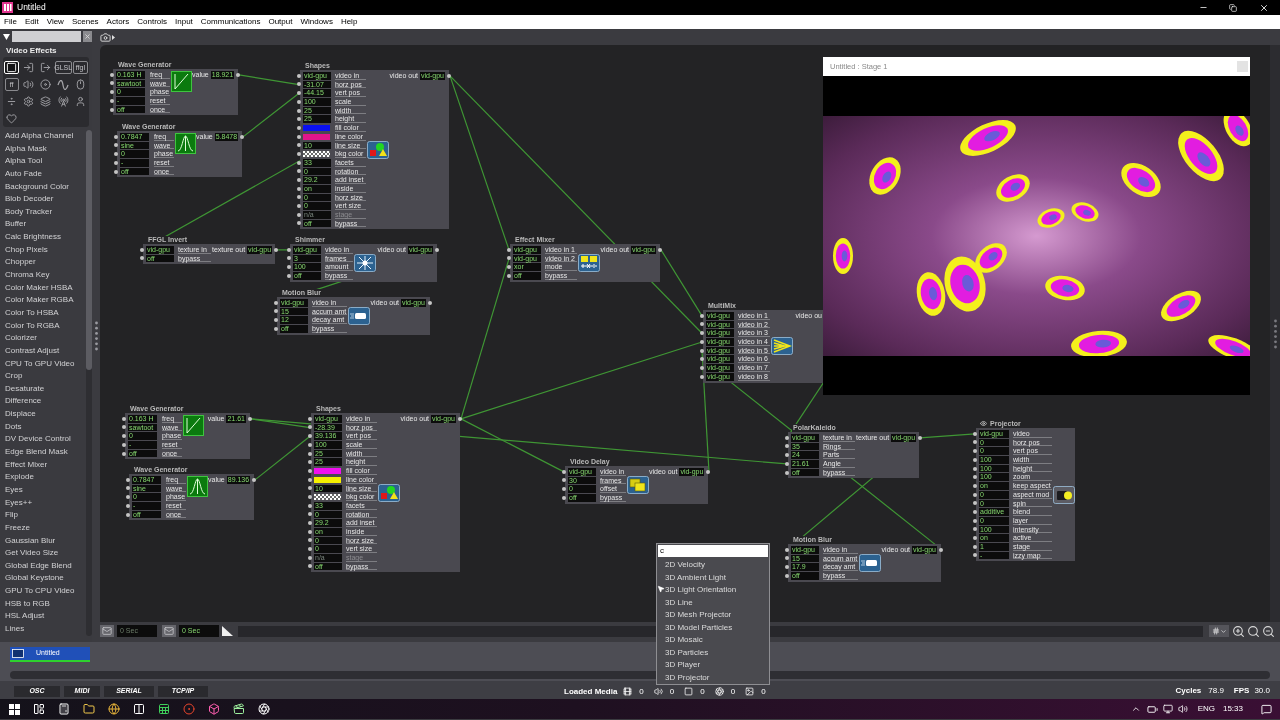 Image resolution: width=1280 pixels, height=720 pixels. What do you see at coordinates (118, 22) in the screenshot?
I see `menu-item: Actors` at bounding box center [118, 22].